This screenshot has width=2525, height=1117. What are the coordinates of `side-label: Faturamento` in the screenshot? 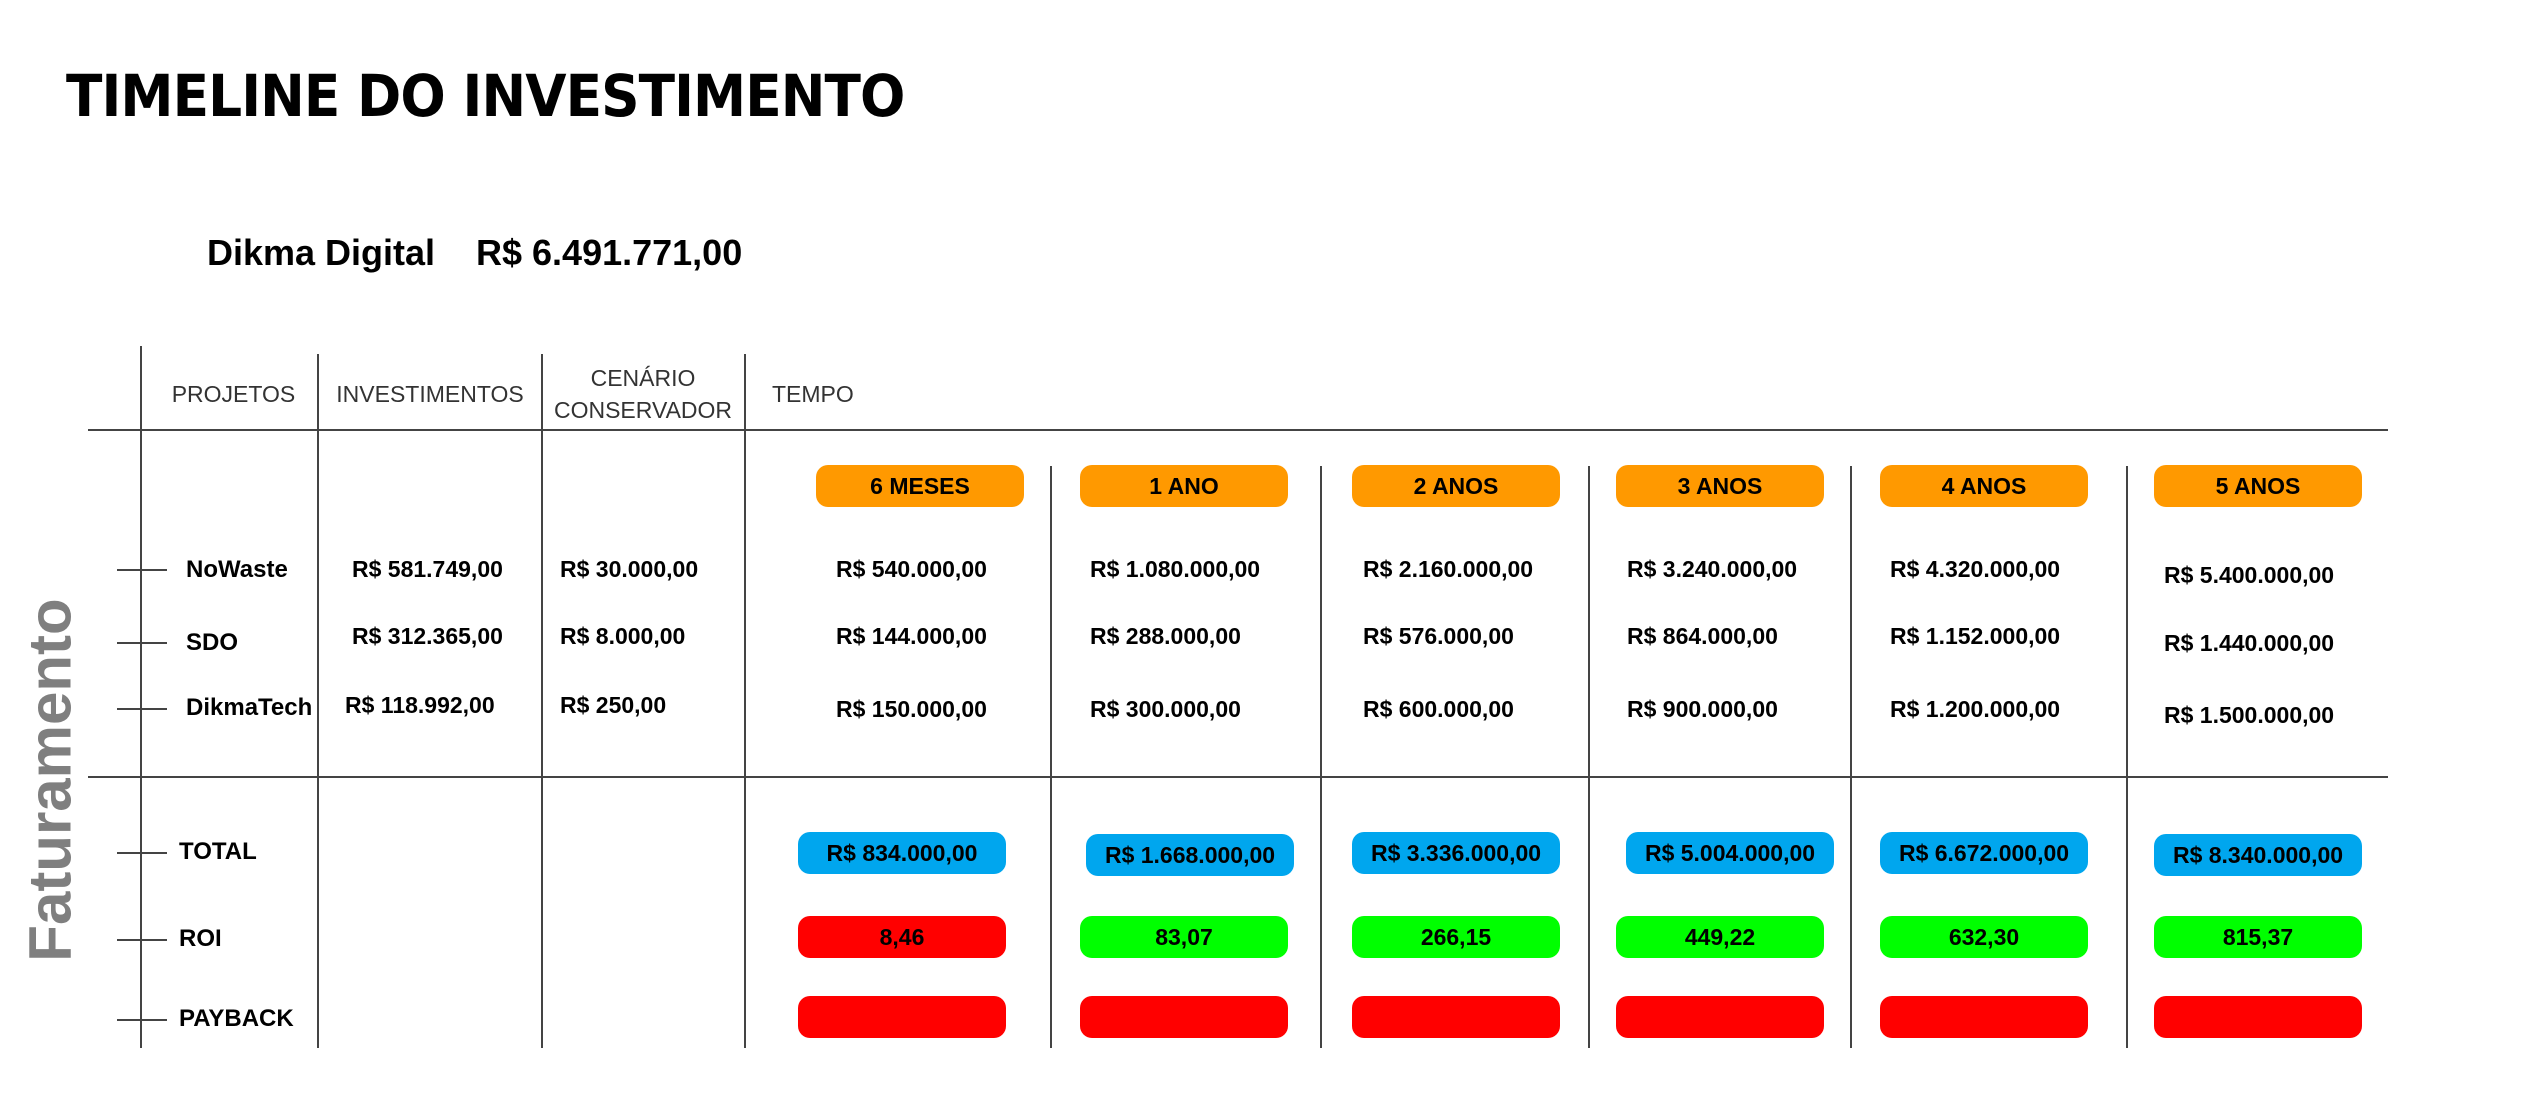 It's located at (50, 780).